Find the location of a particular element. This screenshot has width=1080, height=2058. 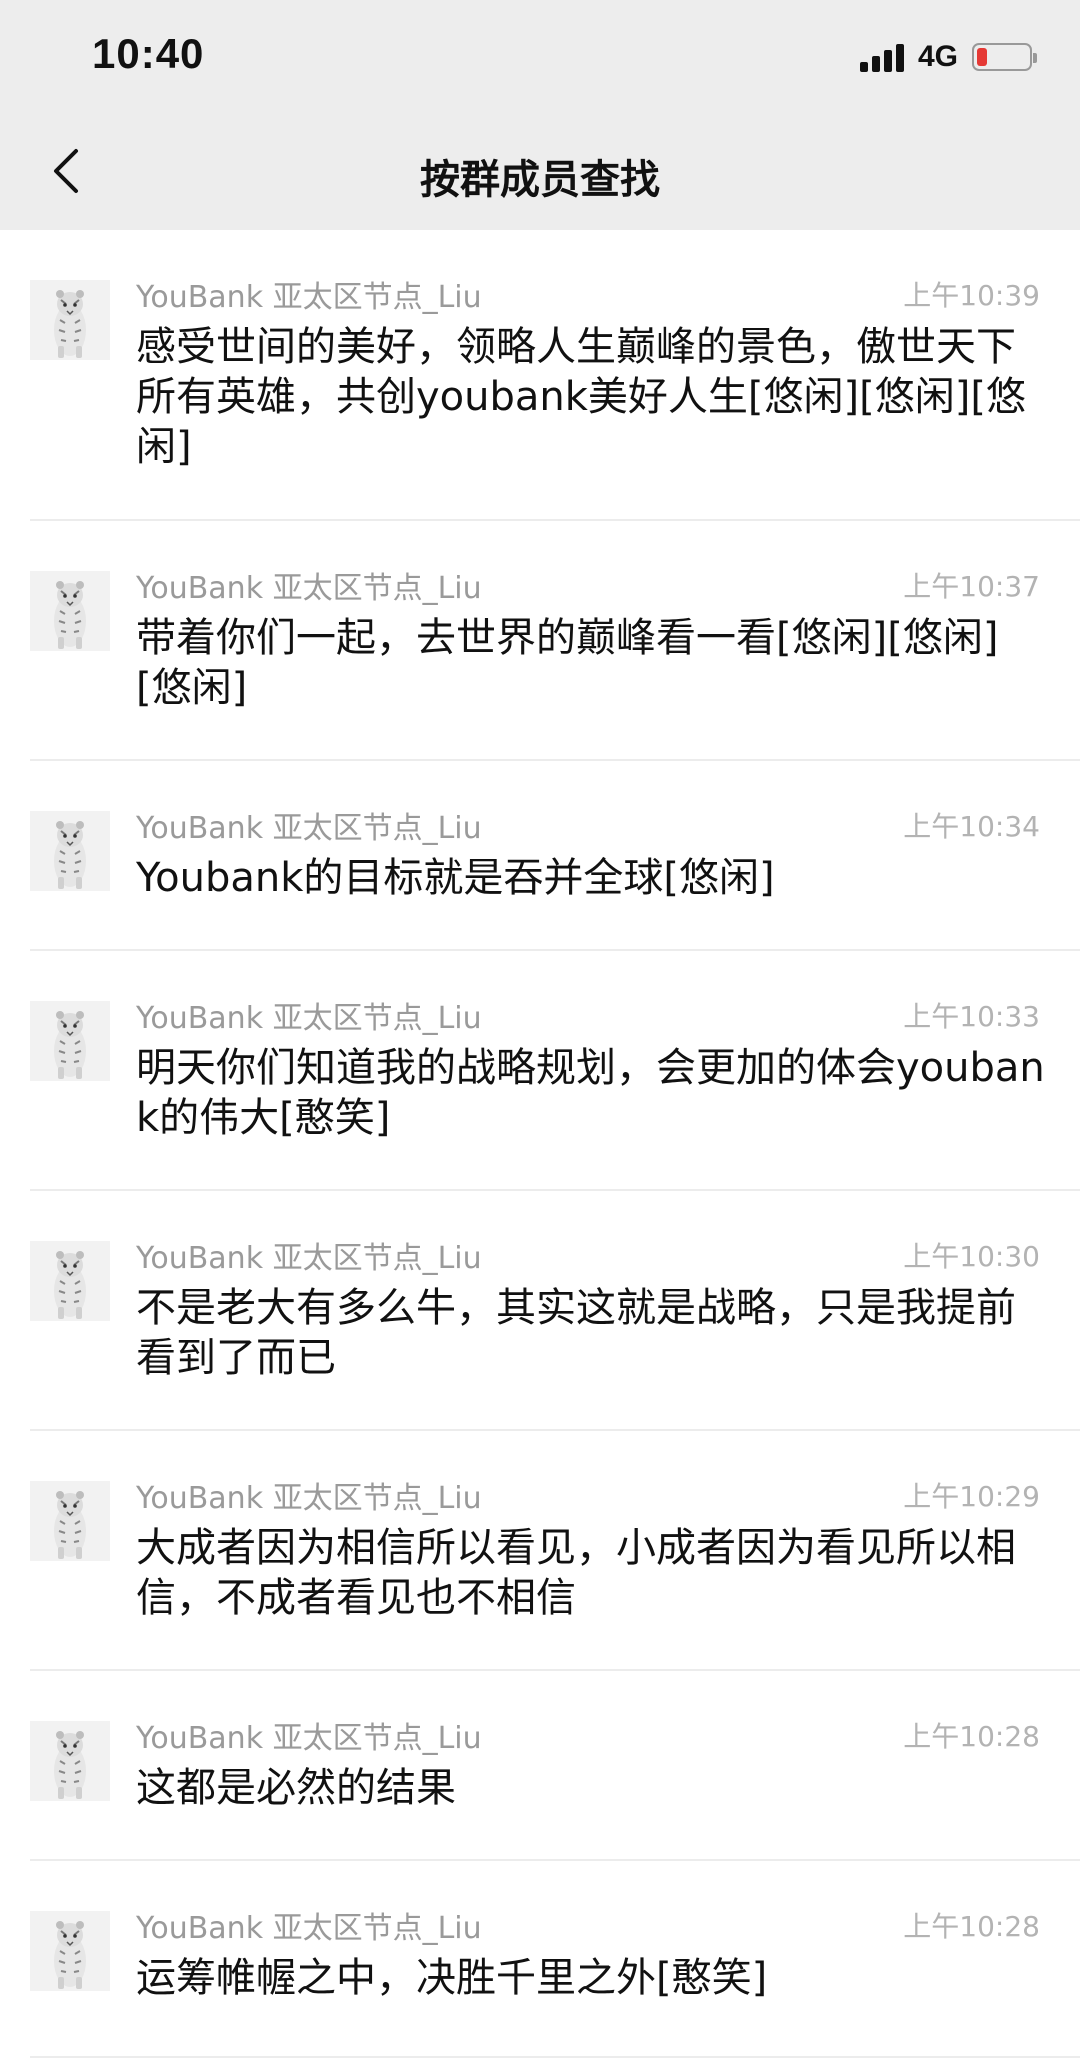

signal-icon is located at coordinates (883, 57).